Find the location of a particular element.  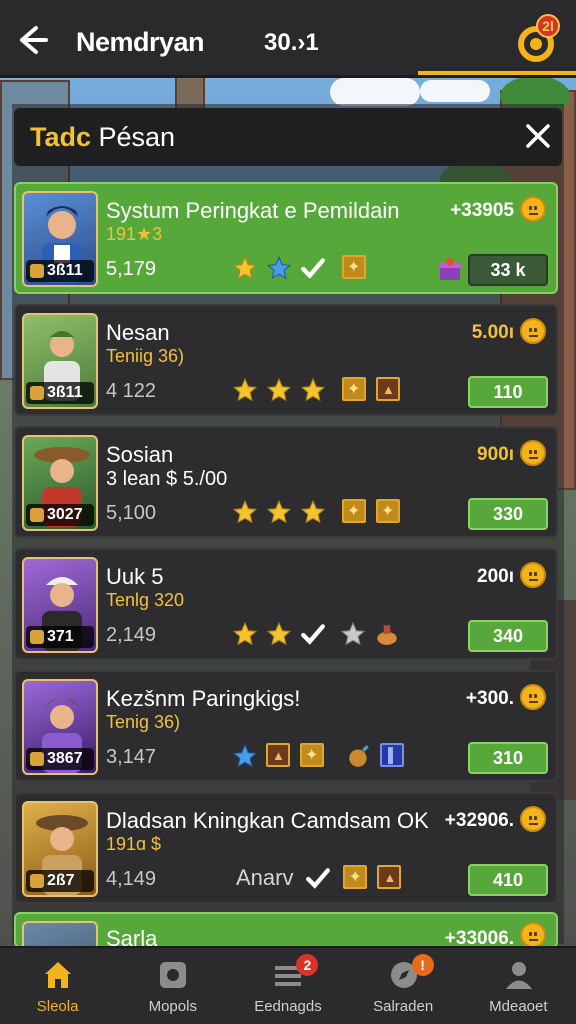

potion-icon is located at coordinates (387, 634).